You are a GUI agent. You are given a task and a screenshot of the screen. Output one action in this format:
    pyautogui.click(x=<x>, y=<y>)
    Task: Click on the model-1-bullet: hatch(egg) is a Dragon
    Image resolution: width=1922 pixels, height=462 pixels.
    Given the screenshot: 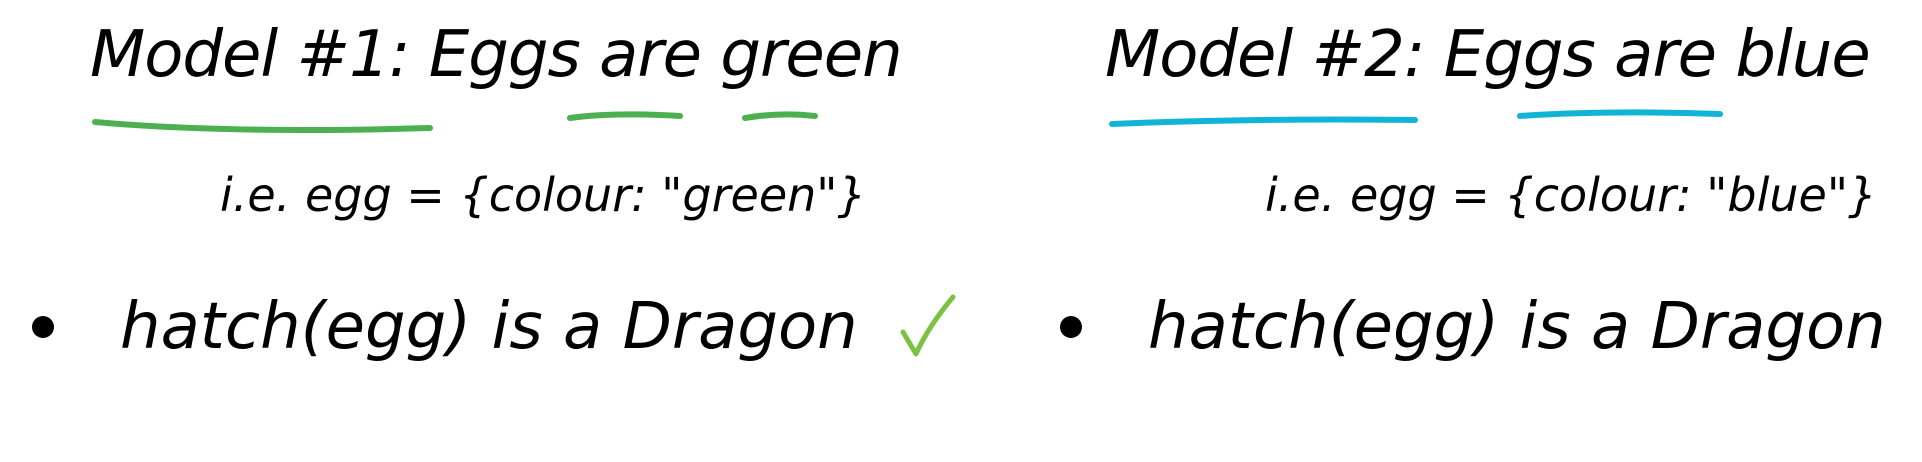 What is the action you would take?
    pyautogui.click(x=495, y=327)
    